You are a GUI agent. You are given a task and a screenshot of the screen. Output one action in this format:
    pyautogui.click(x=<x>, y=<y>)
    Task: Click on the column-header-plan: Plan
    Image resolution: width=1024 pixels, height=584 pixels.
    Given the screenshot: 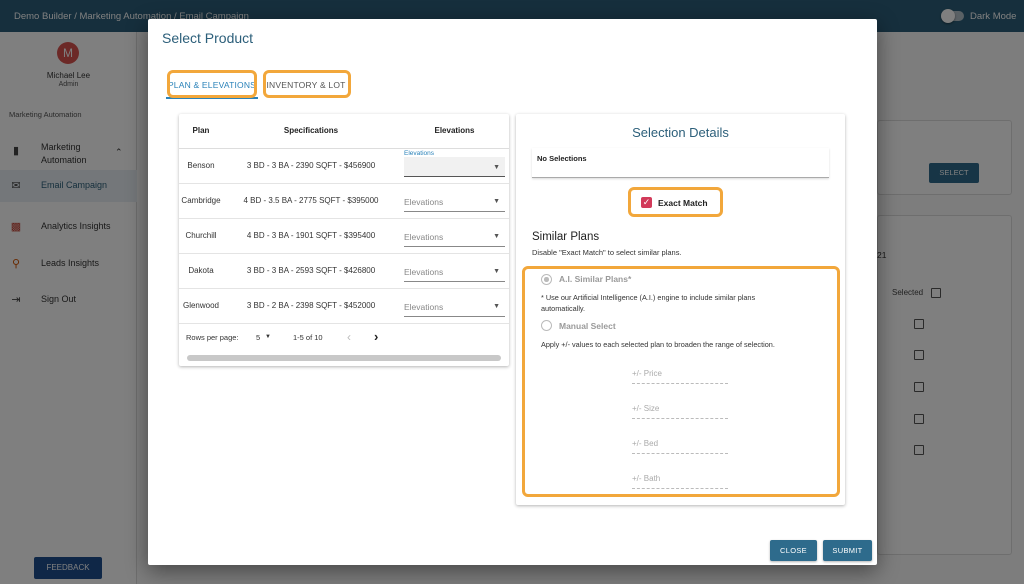 What is the action you would take?
    pyautogui.click(x=201, y=130)
    